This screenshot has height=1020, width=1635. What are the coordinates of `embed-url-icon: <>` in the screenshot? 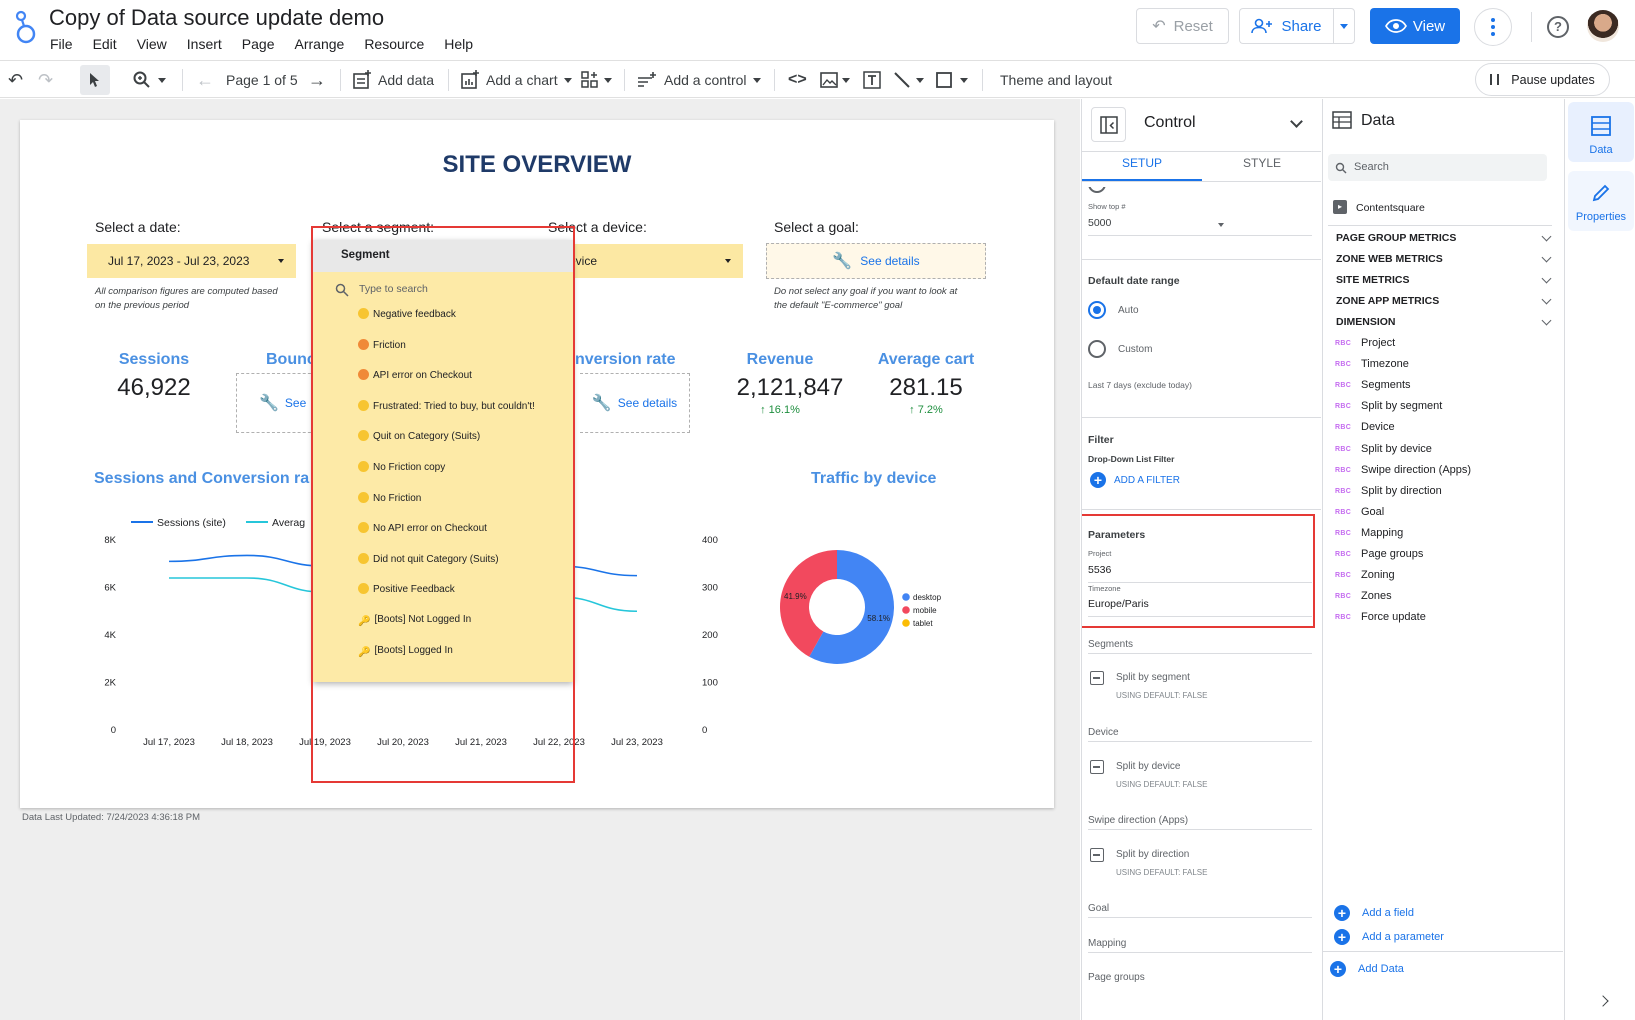 It's located at (797, 80).